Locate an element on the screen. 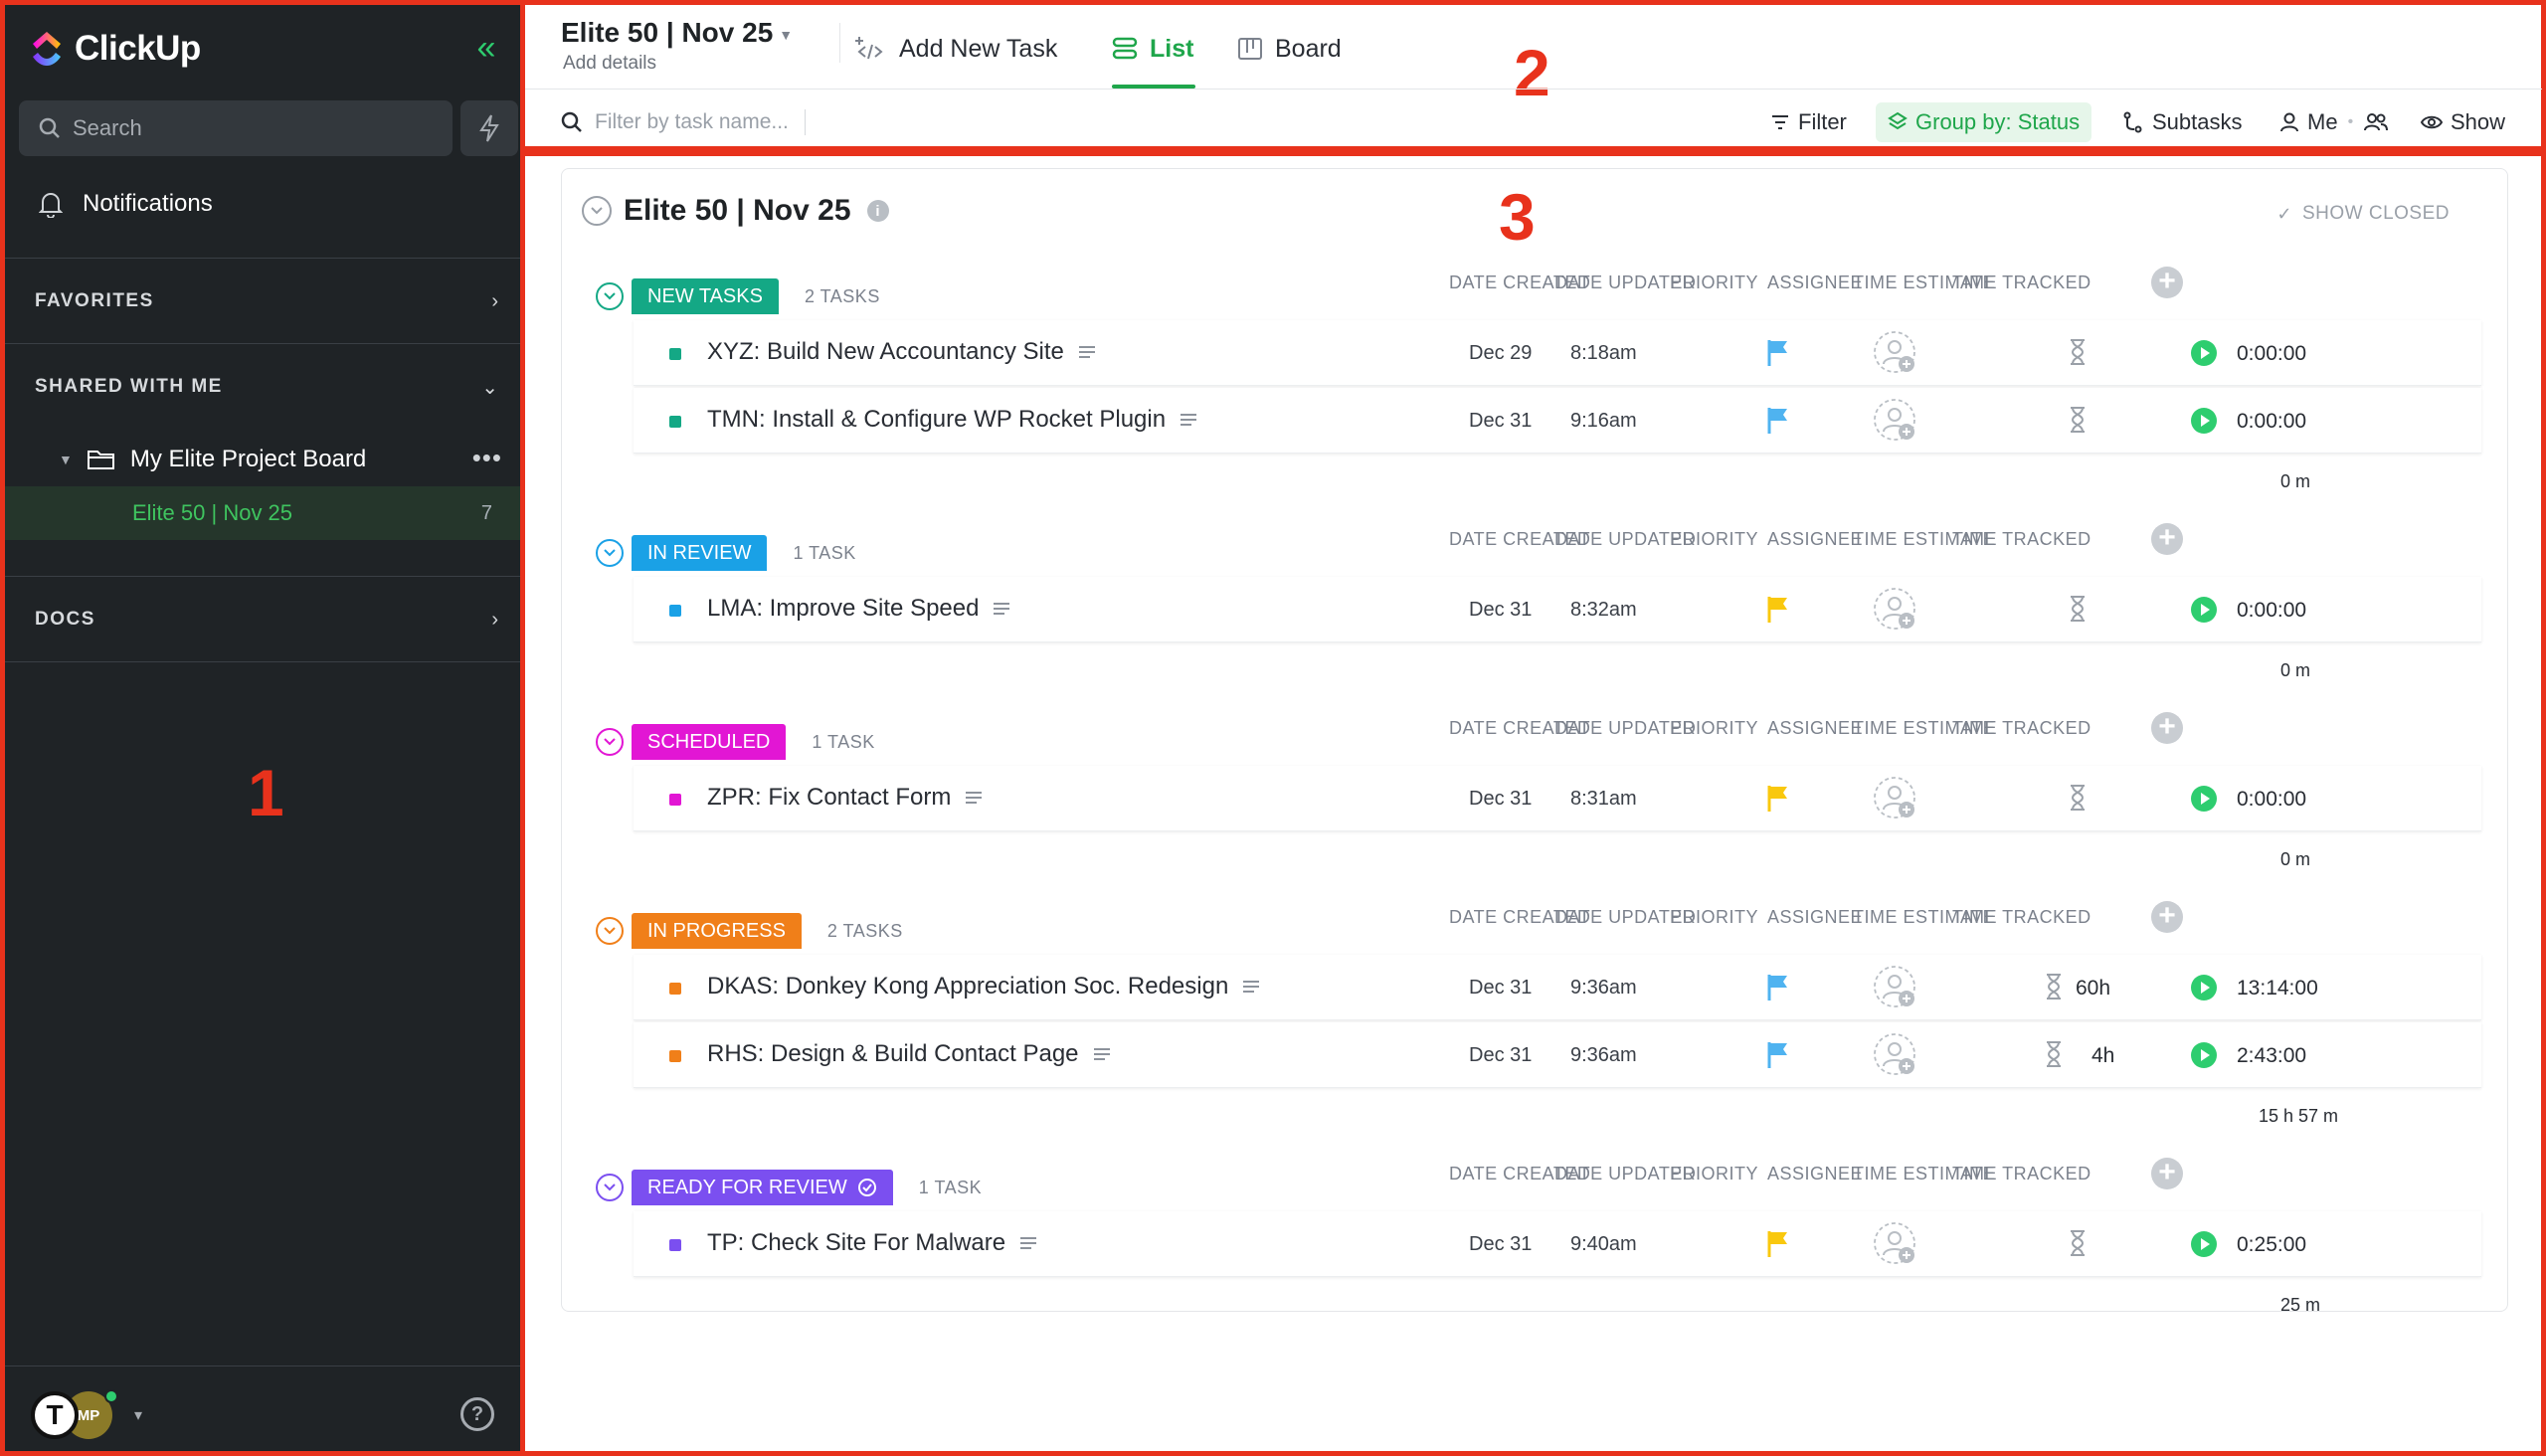 The height and width of the screenshot is (1456, 2546). group-by-button: Group by: Status is located at coordinates (1984, 122).